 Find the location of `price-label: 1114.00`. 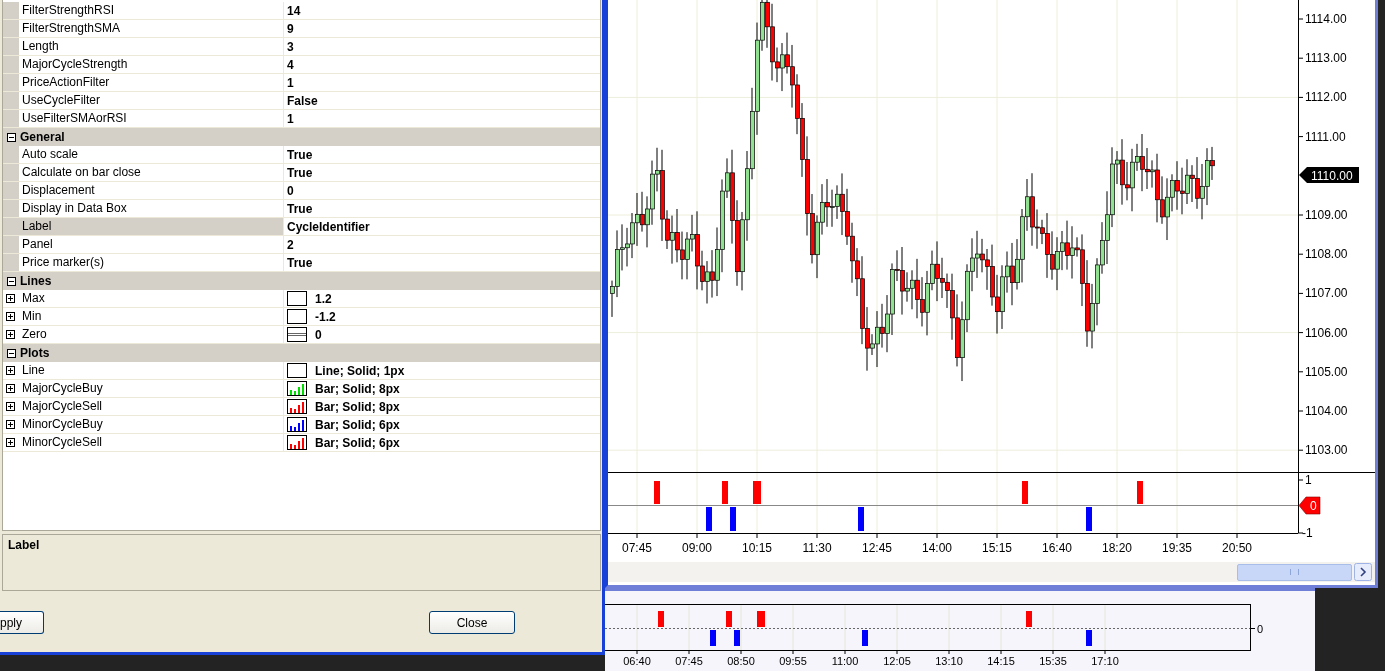

price-label: 1114.00 is located at coordinates (1326, 19).